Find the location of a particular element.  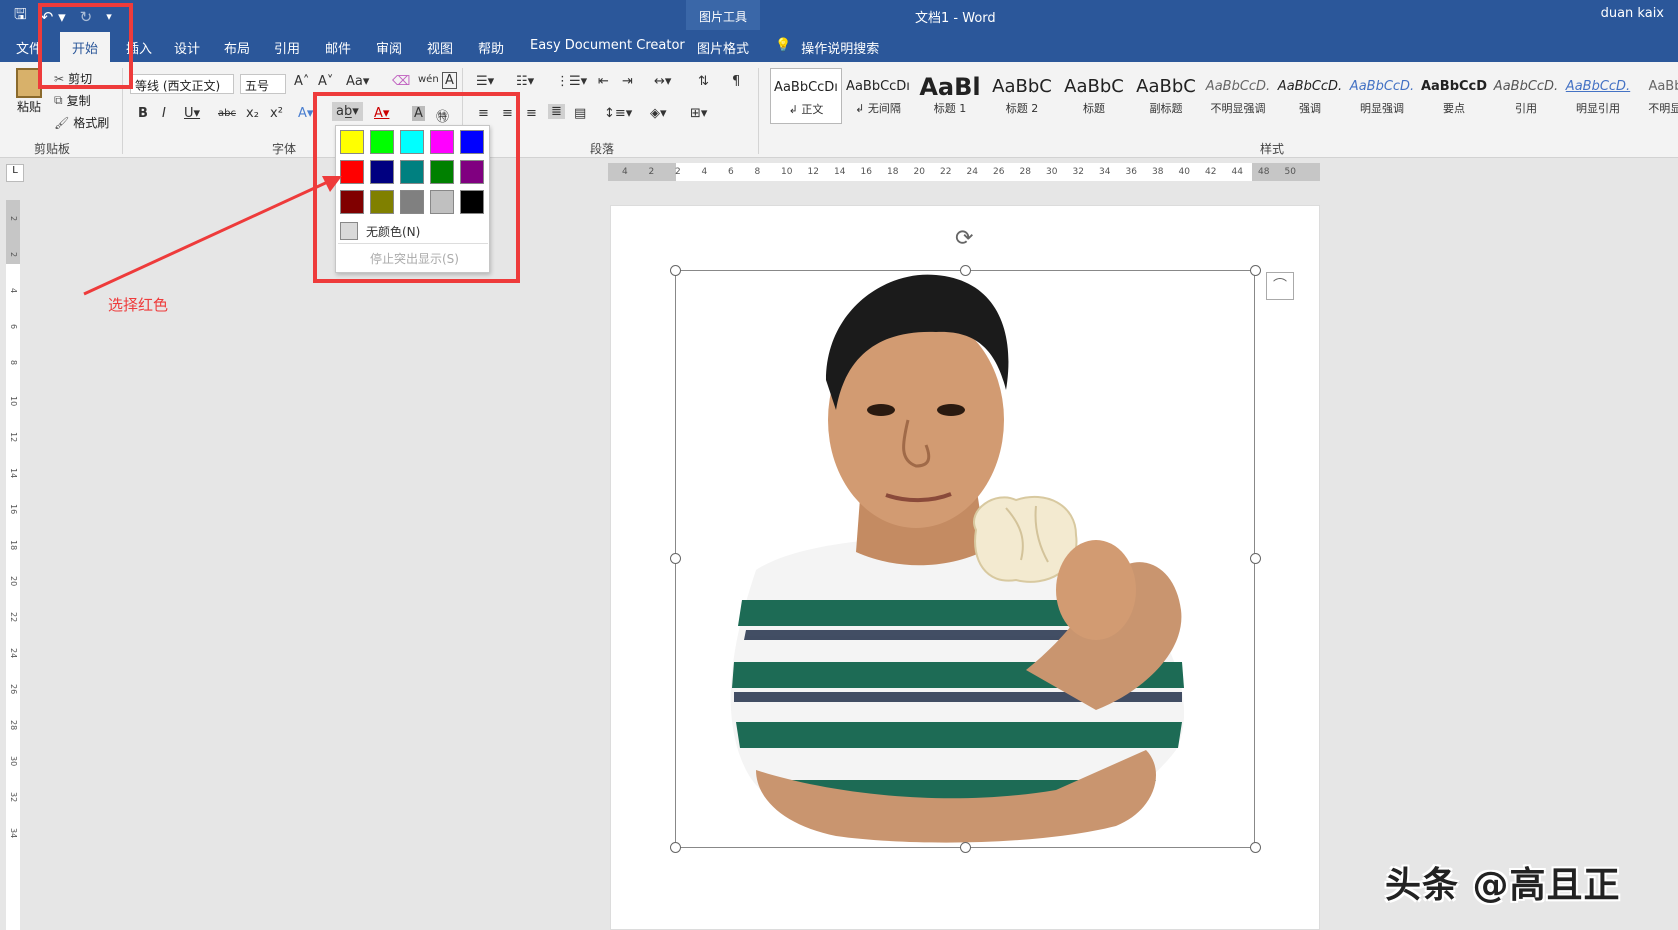

annotation-arrow is located at coordinates (212, 236).